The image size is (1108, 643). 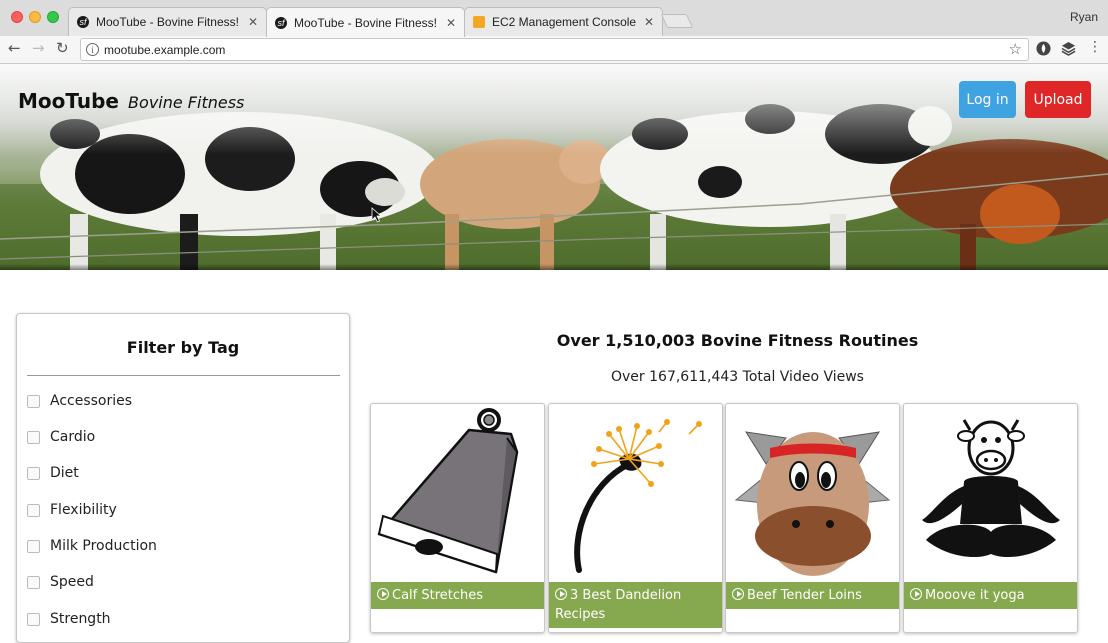 I want to click on video-card: Mooove it yoga, so click(x=990, y=518).